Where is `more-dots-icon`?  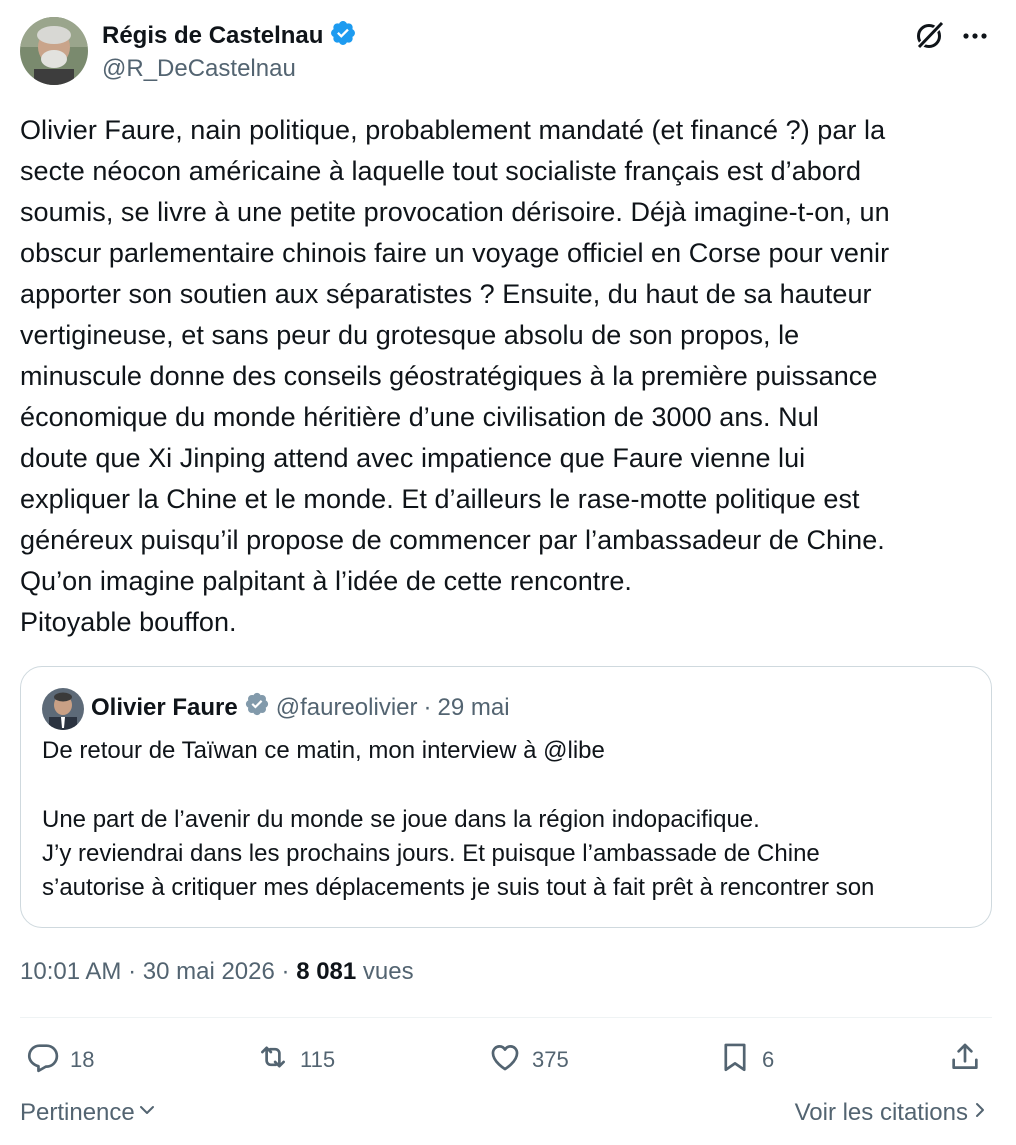
more-dots-icon is located at coordinates (975, 36).